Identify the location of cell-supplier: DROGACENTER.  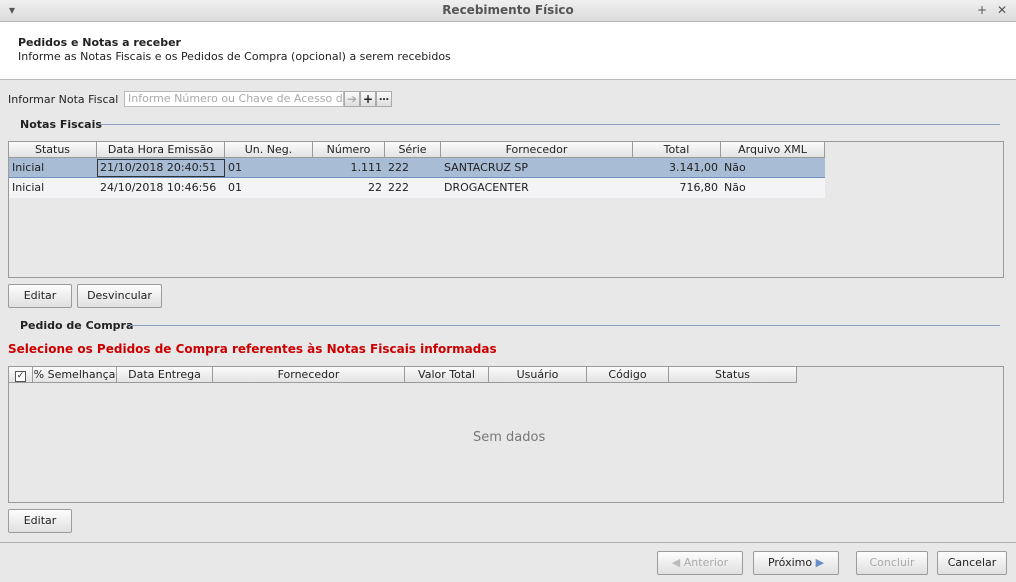
(486, 187).